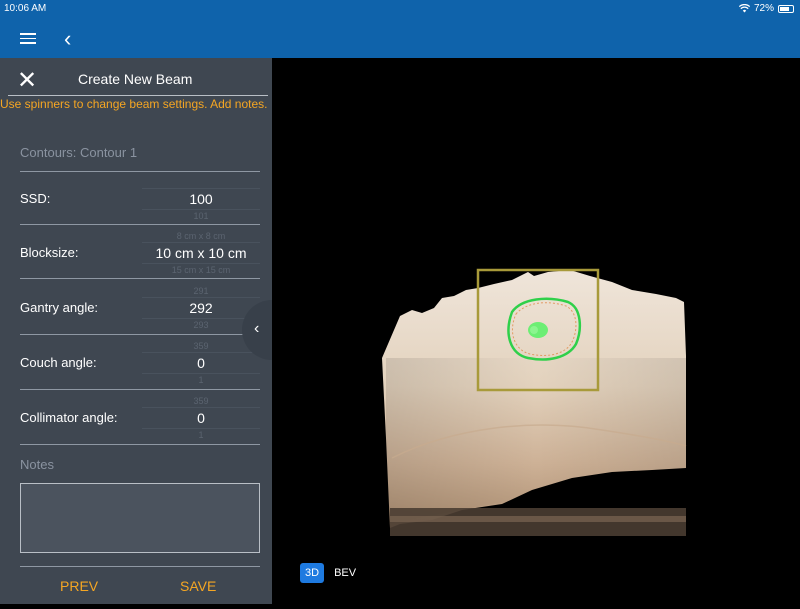 This screenshot has width=800, height=609. I want to click on status-time: 10:06 AM, so click(25, 8).